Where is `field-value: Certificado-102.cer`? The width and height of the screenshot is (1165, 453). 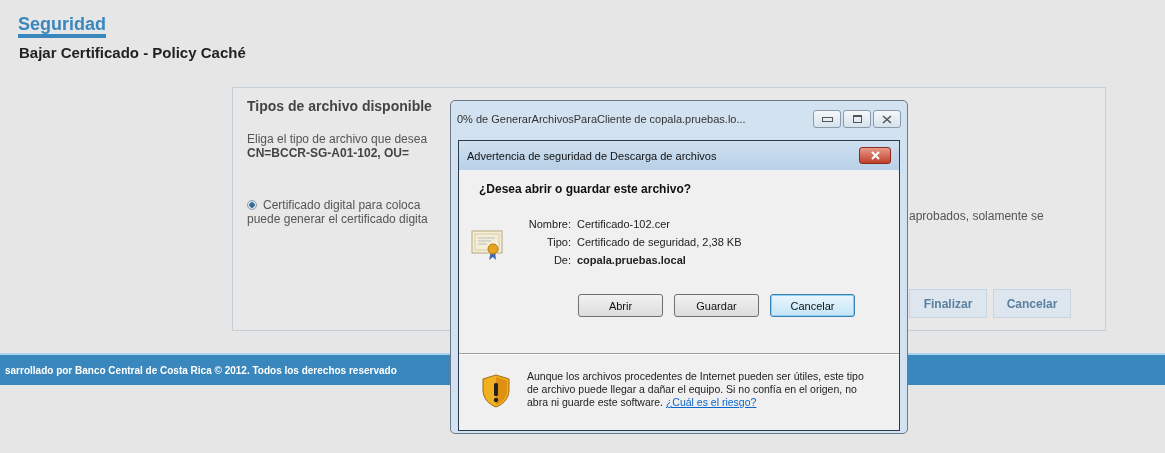 field-value: Certificado-102.cer is located at coordinates (623, 224).